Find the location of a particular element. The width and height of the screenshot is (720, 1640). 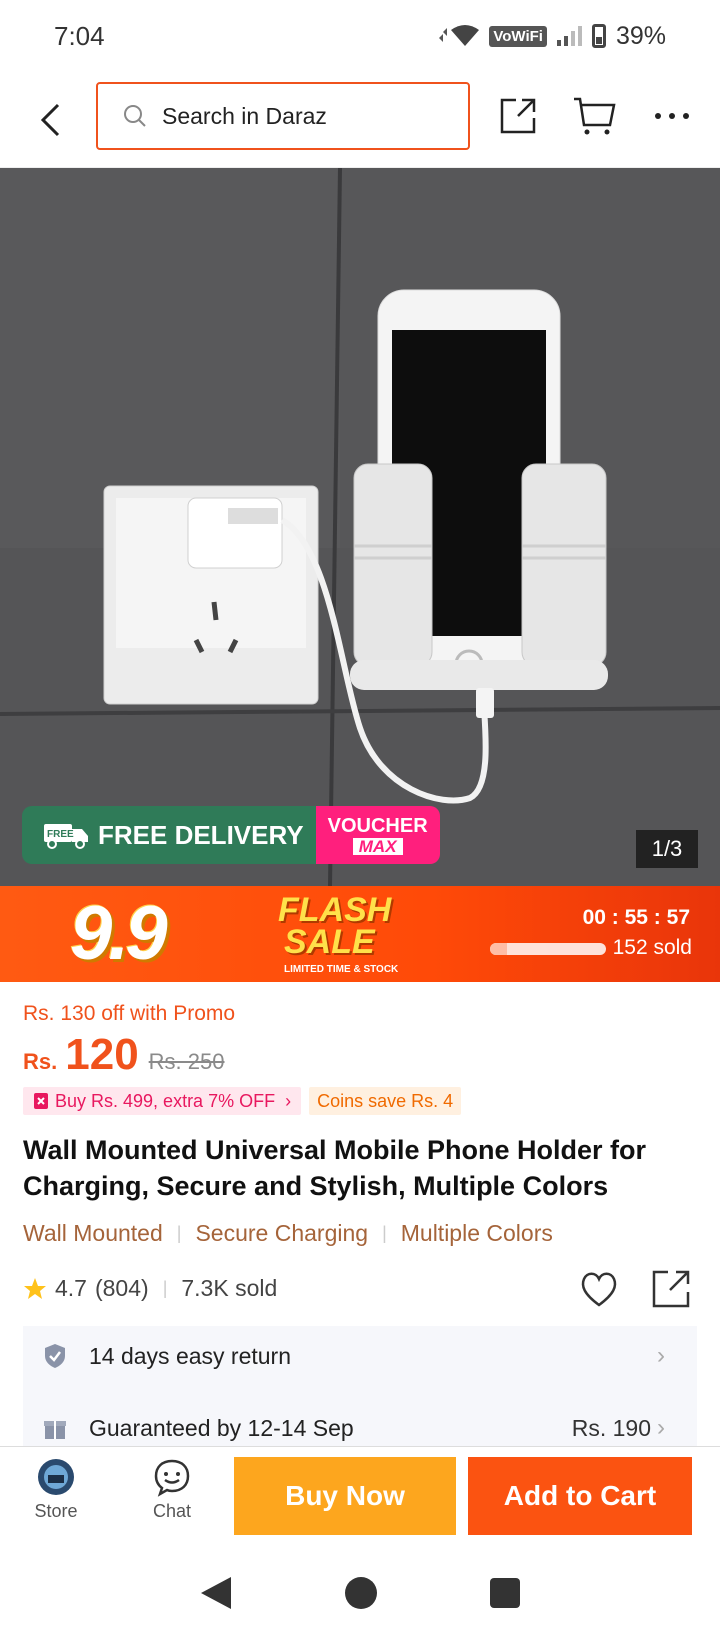

truck-icon: FREE is located at coordinates (66, 836).